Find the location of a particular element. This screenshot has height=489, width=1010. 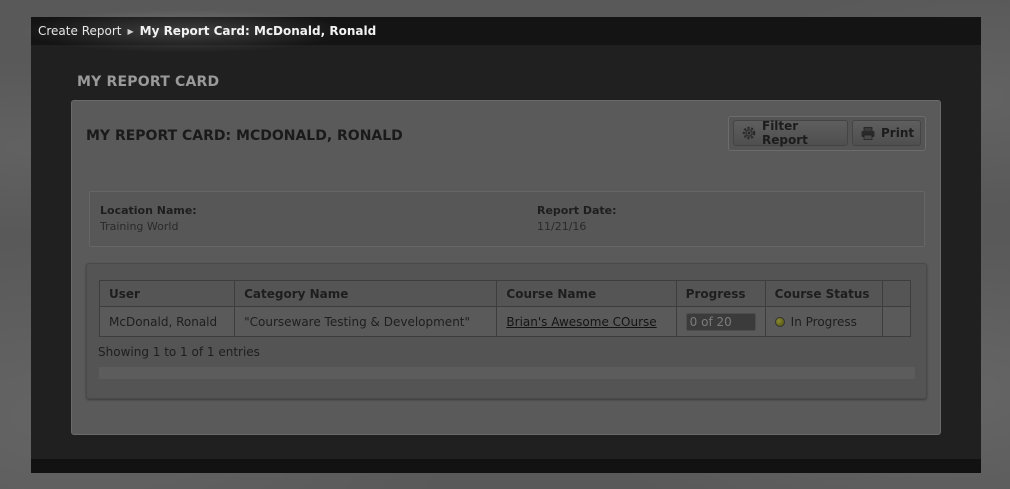

filter-report-label: Filter Report is located at coordinates (785, 133).